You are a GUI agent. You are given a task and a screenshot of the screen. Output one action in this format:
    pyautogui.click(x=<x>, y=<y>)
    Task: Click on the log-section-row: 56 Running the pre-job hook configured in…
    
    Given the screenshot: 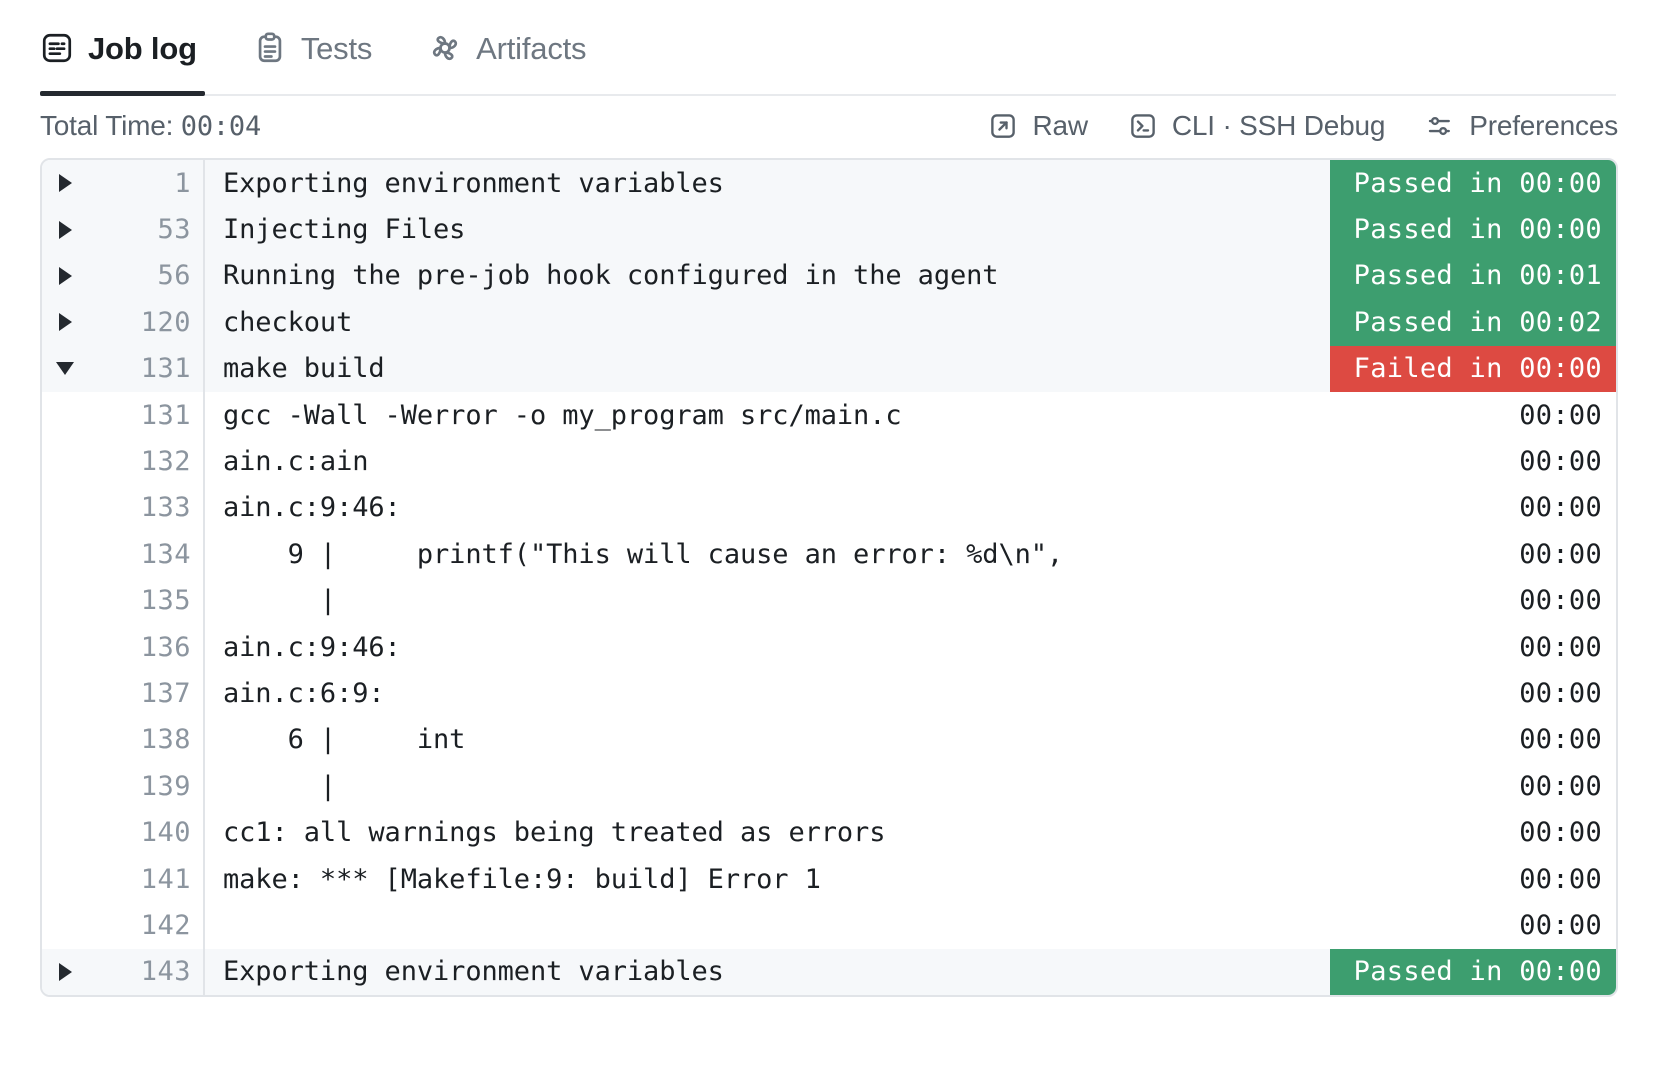 What is the action you would take?
    pyautogui.click(x=829, y=276)
    